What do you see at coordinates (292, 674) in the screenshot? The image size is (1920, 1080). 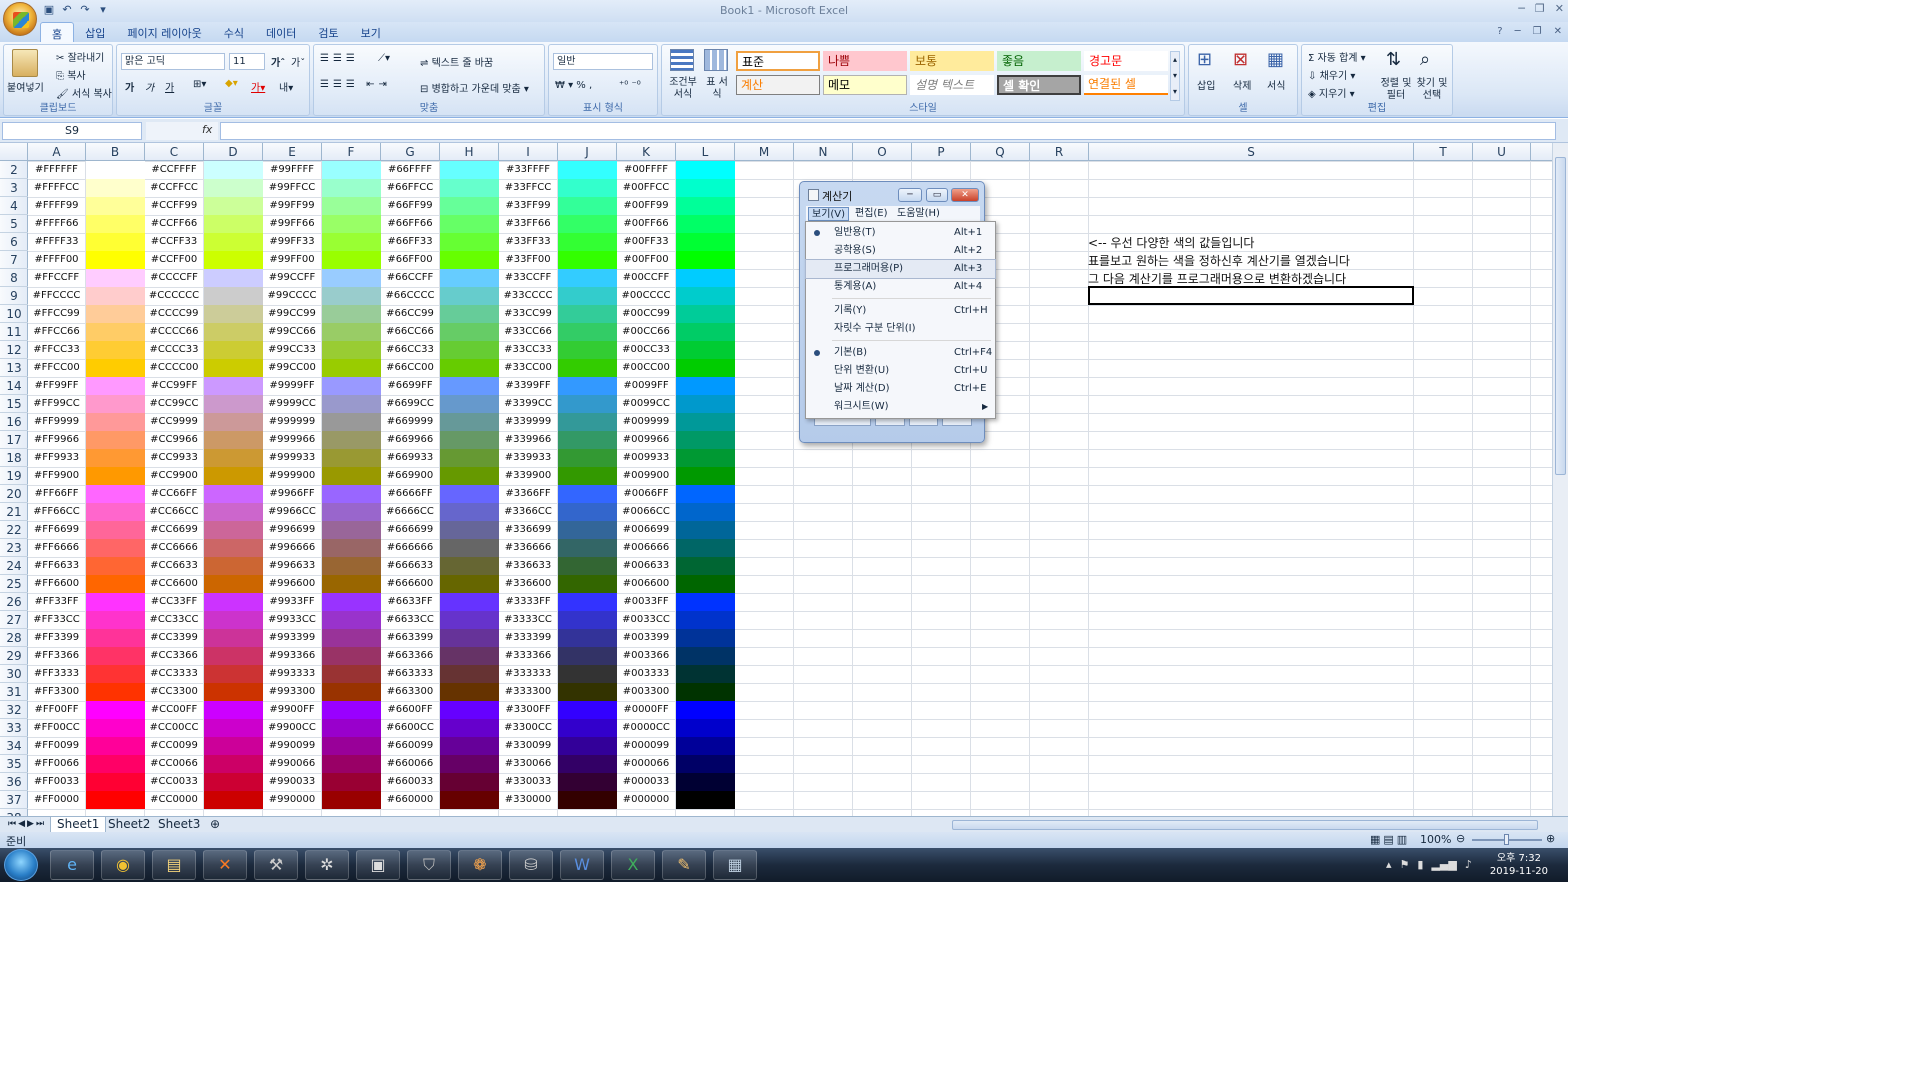 I see `color-code-cell: #993333` at bounding box center [292, 674].